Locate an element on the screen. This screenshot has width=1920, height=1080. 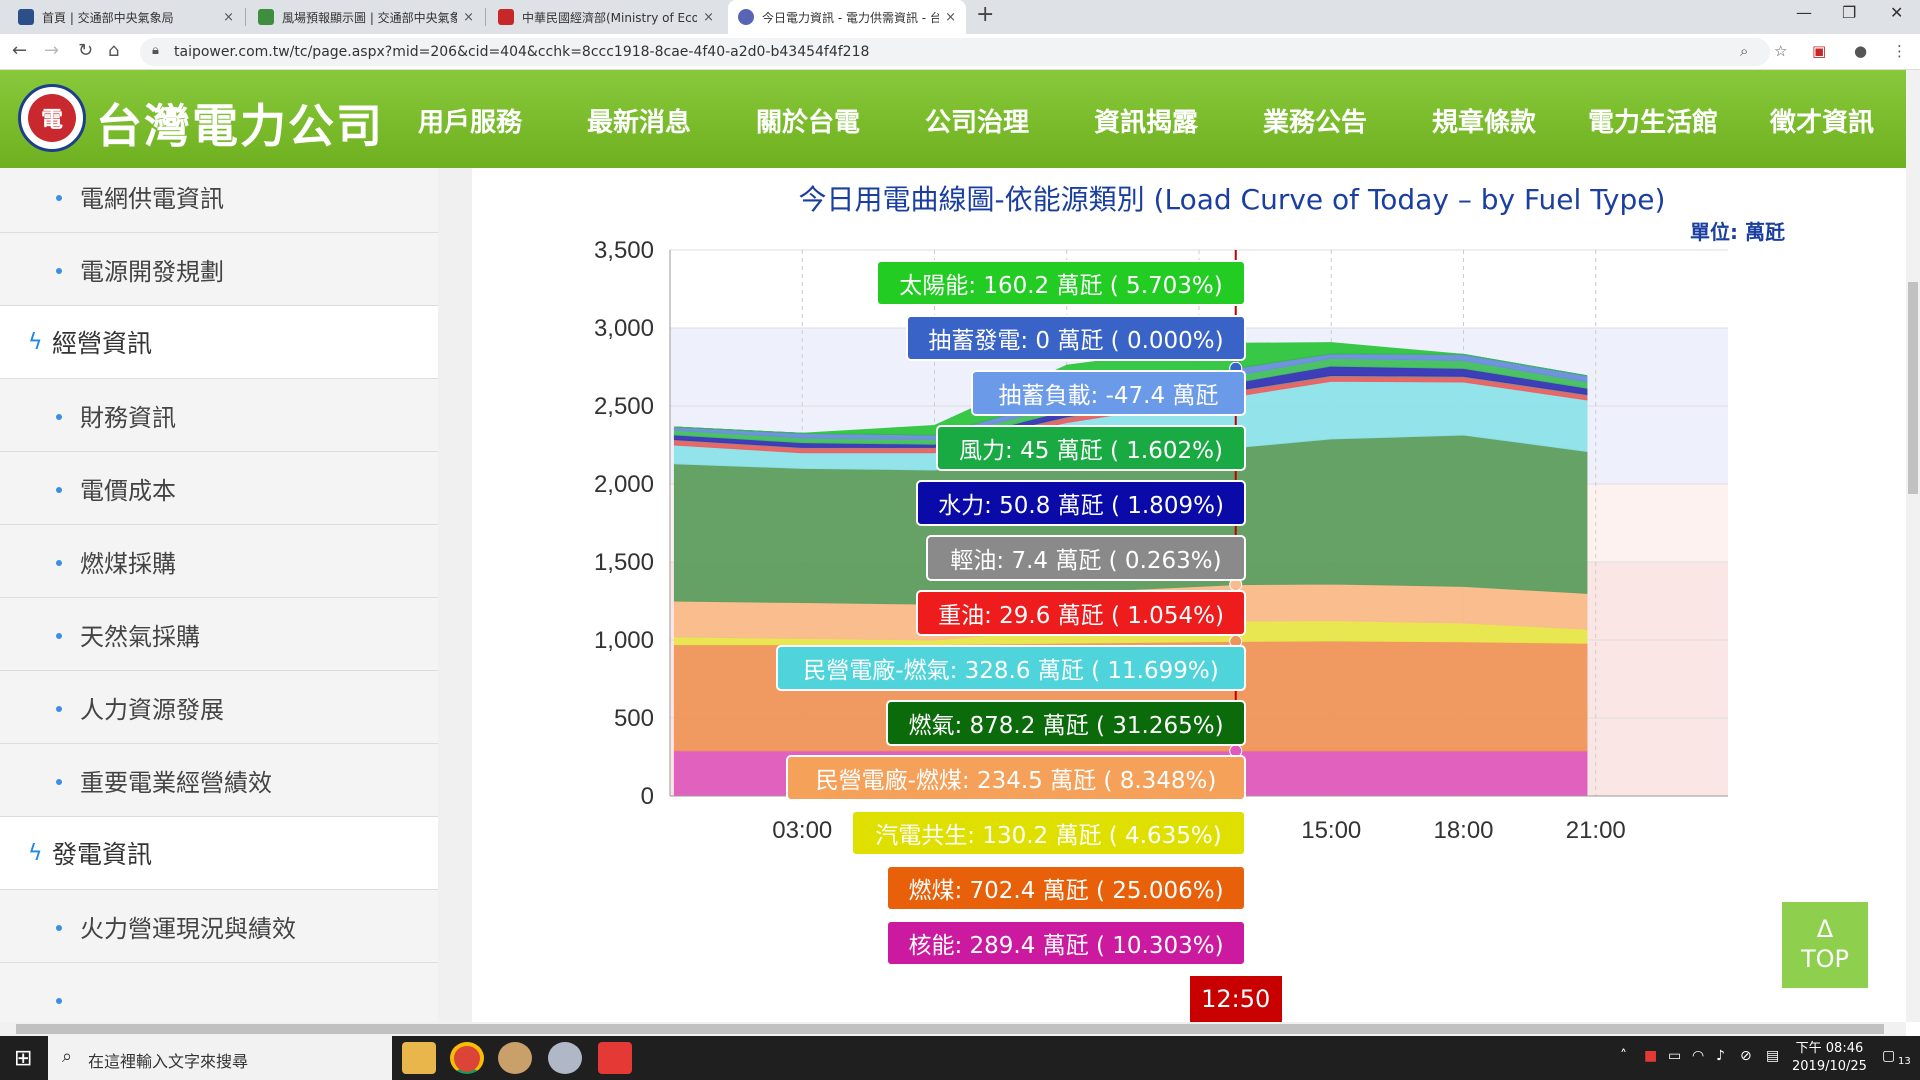
taskbar-search-placeholder: 在這裡輸入文字來搜尋 is located at coordinates (168, 1061).